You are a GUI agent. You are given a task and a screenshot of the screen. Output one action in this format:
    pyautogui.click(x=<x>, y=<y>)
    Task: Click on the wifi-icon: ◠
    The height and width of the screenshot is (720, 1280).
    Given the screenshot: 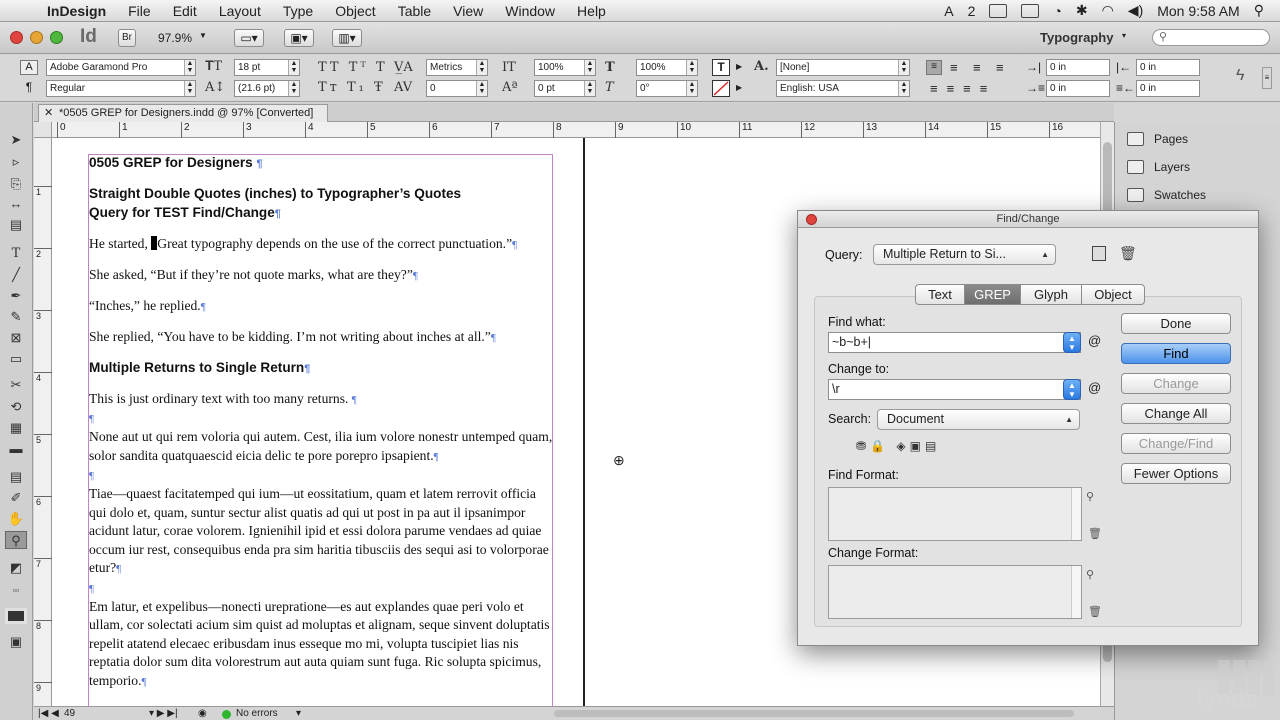 What is the action you would take?
    pyautogui.click(x=1108, y=10)
    